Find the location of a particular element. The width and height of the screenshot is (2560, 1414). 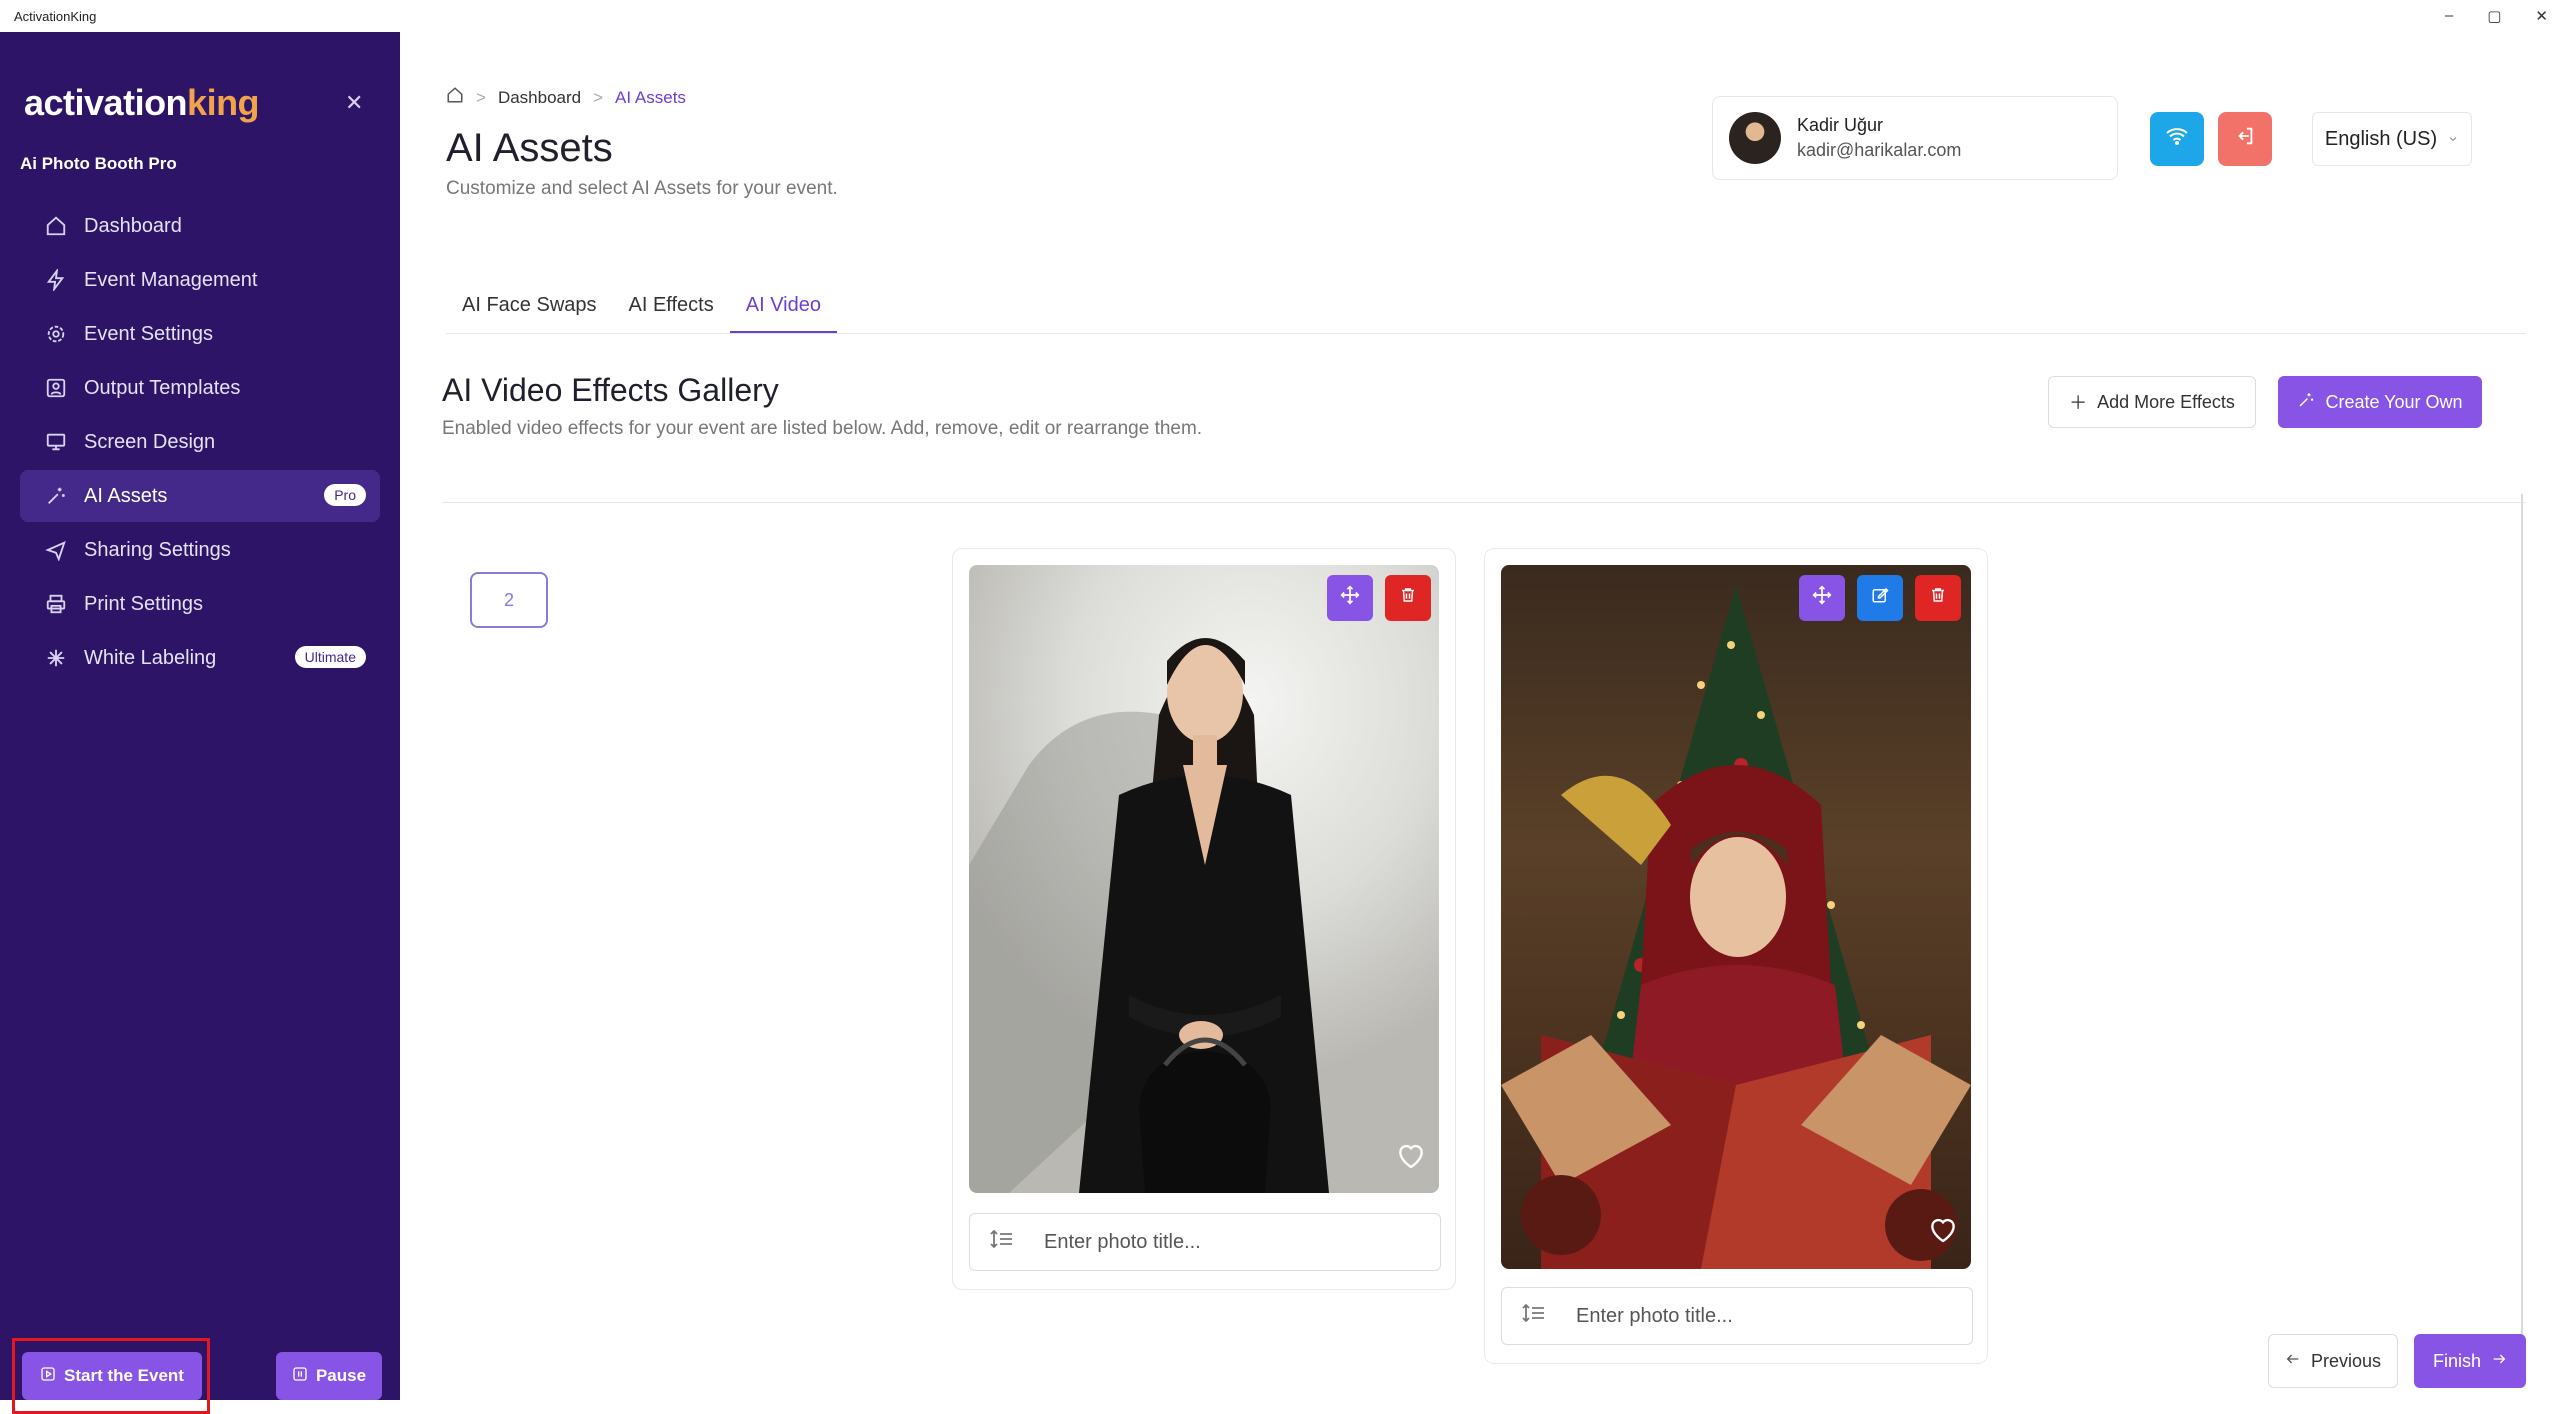

restore-button: ▢ is located at coordinates (2494, 16).